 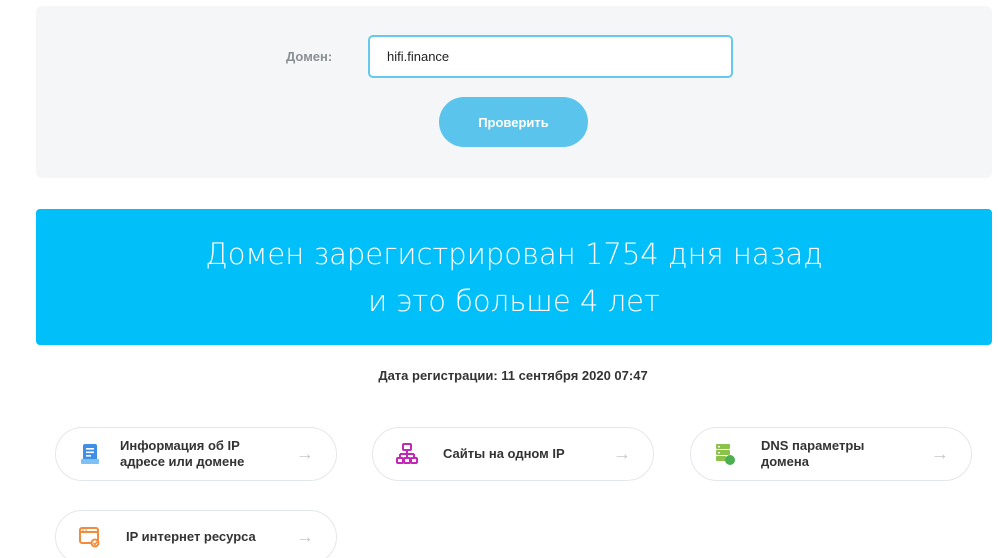 What do you see at coordinates (191, 536) in the screenshot?
I see `link-card-label: IP интернет ресурса` at bounding box center [191, 536].